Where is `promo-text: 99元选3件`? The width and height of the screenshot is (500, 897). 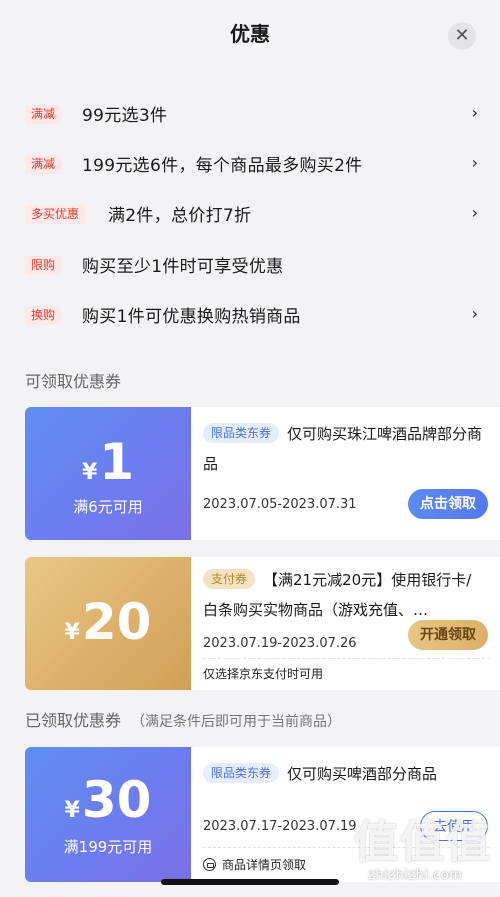
promo-text: 99元选3件 is located at coordinates (125, 116).